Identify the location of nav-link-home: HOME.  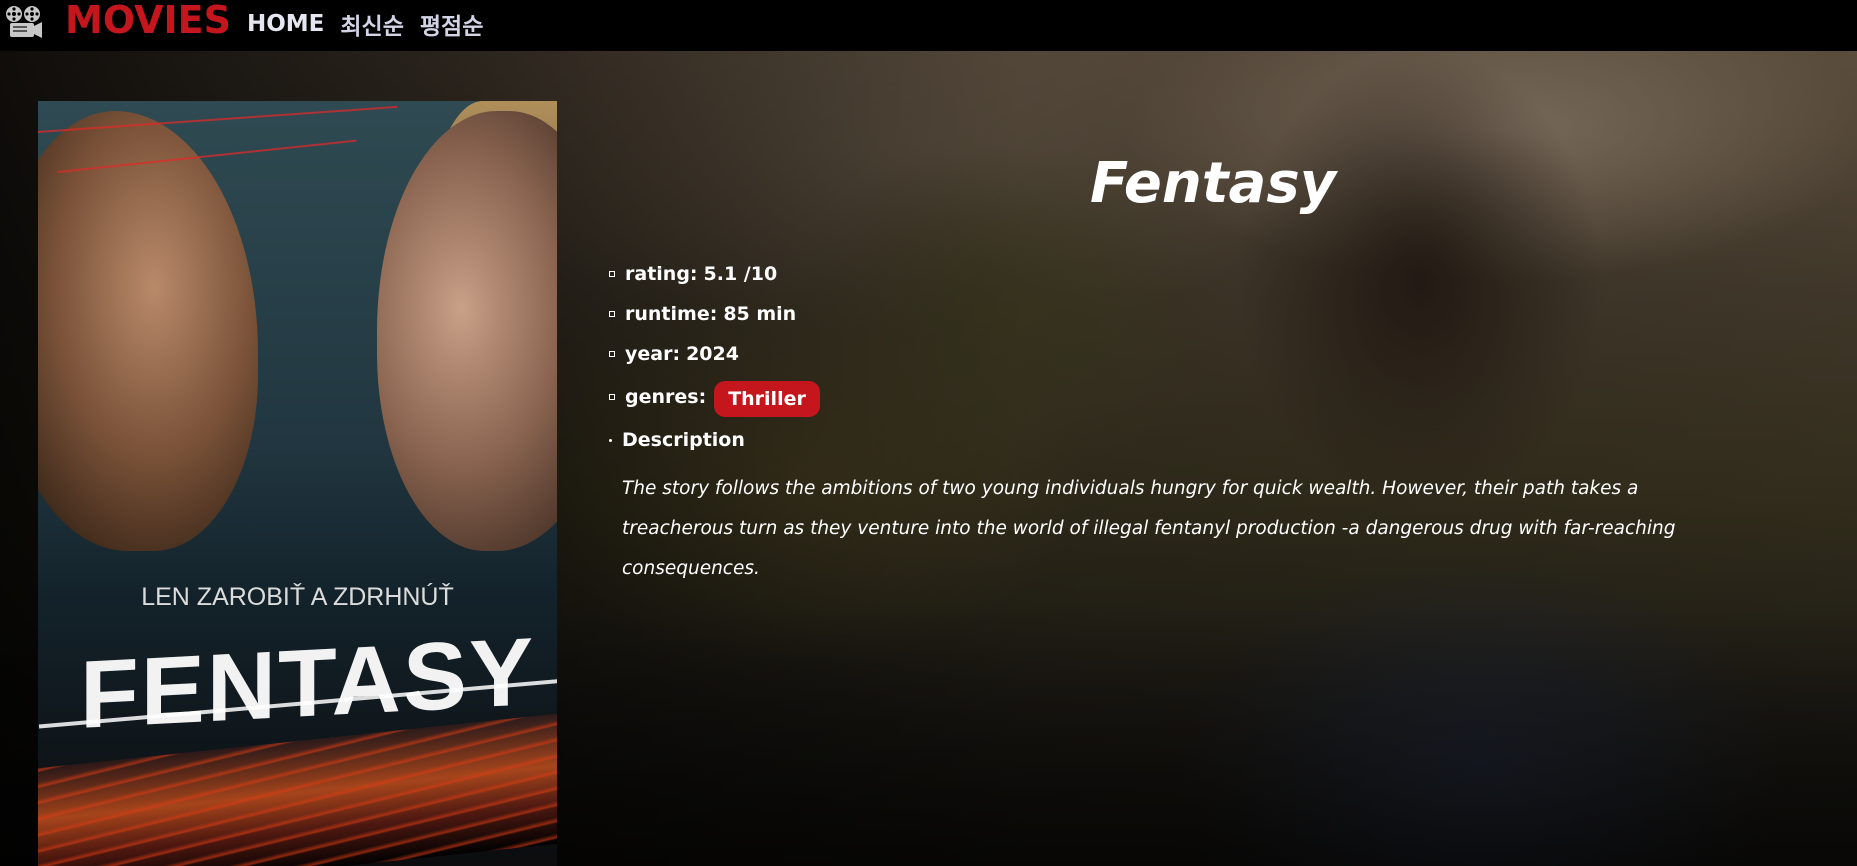
(285, 24).